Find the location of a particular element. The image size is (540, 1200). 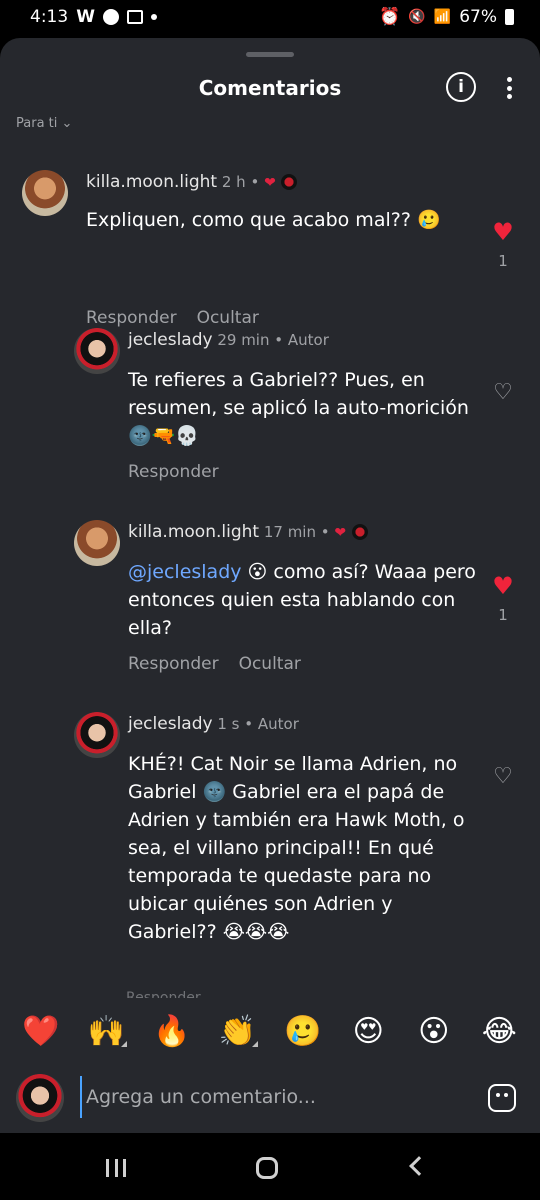

mention-link: @jecleslady is located at coordinates (185, 572).